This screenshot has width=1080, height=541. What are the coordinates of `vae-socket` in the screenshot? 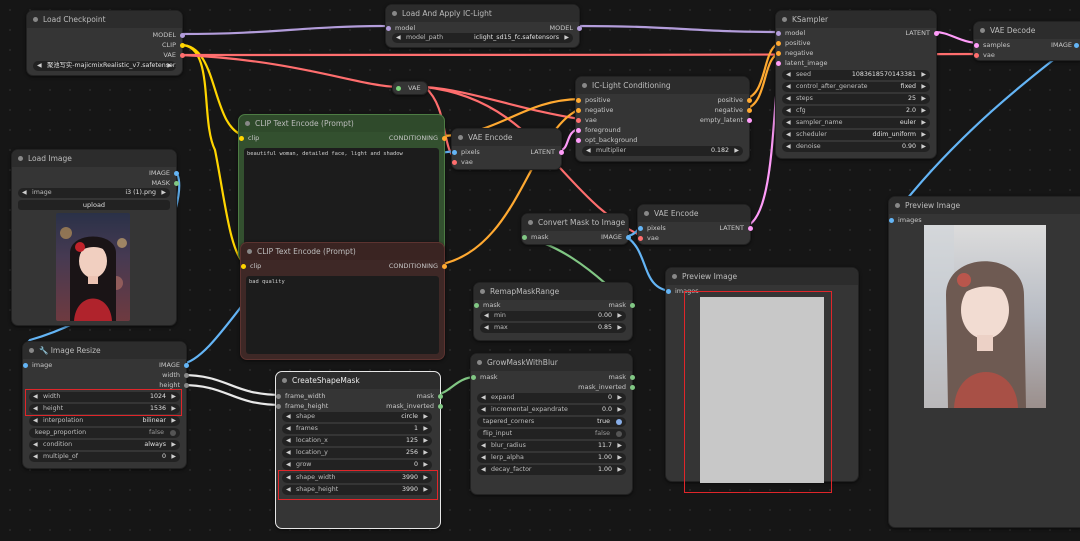 It's located at (182, 55).